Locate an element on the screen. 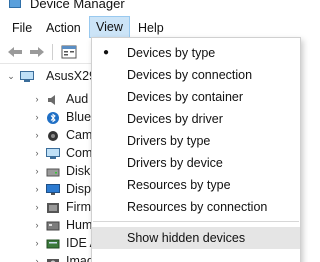 The width and height of the screenshot is (320, 262). menu-help: Help is located at coordinates (151, 28).